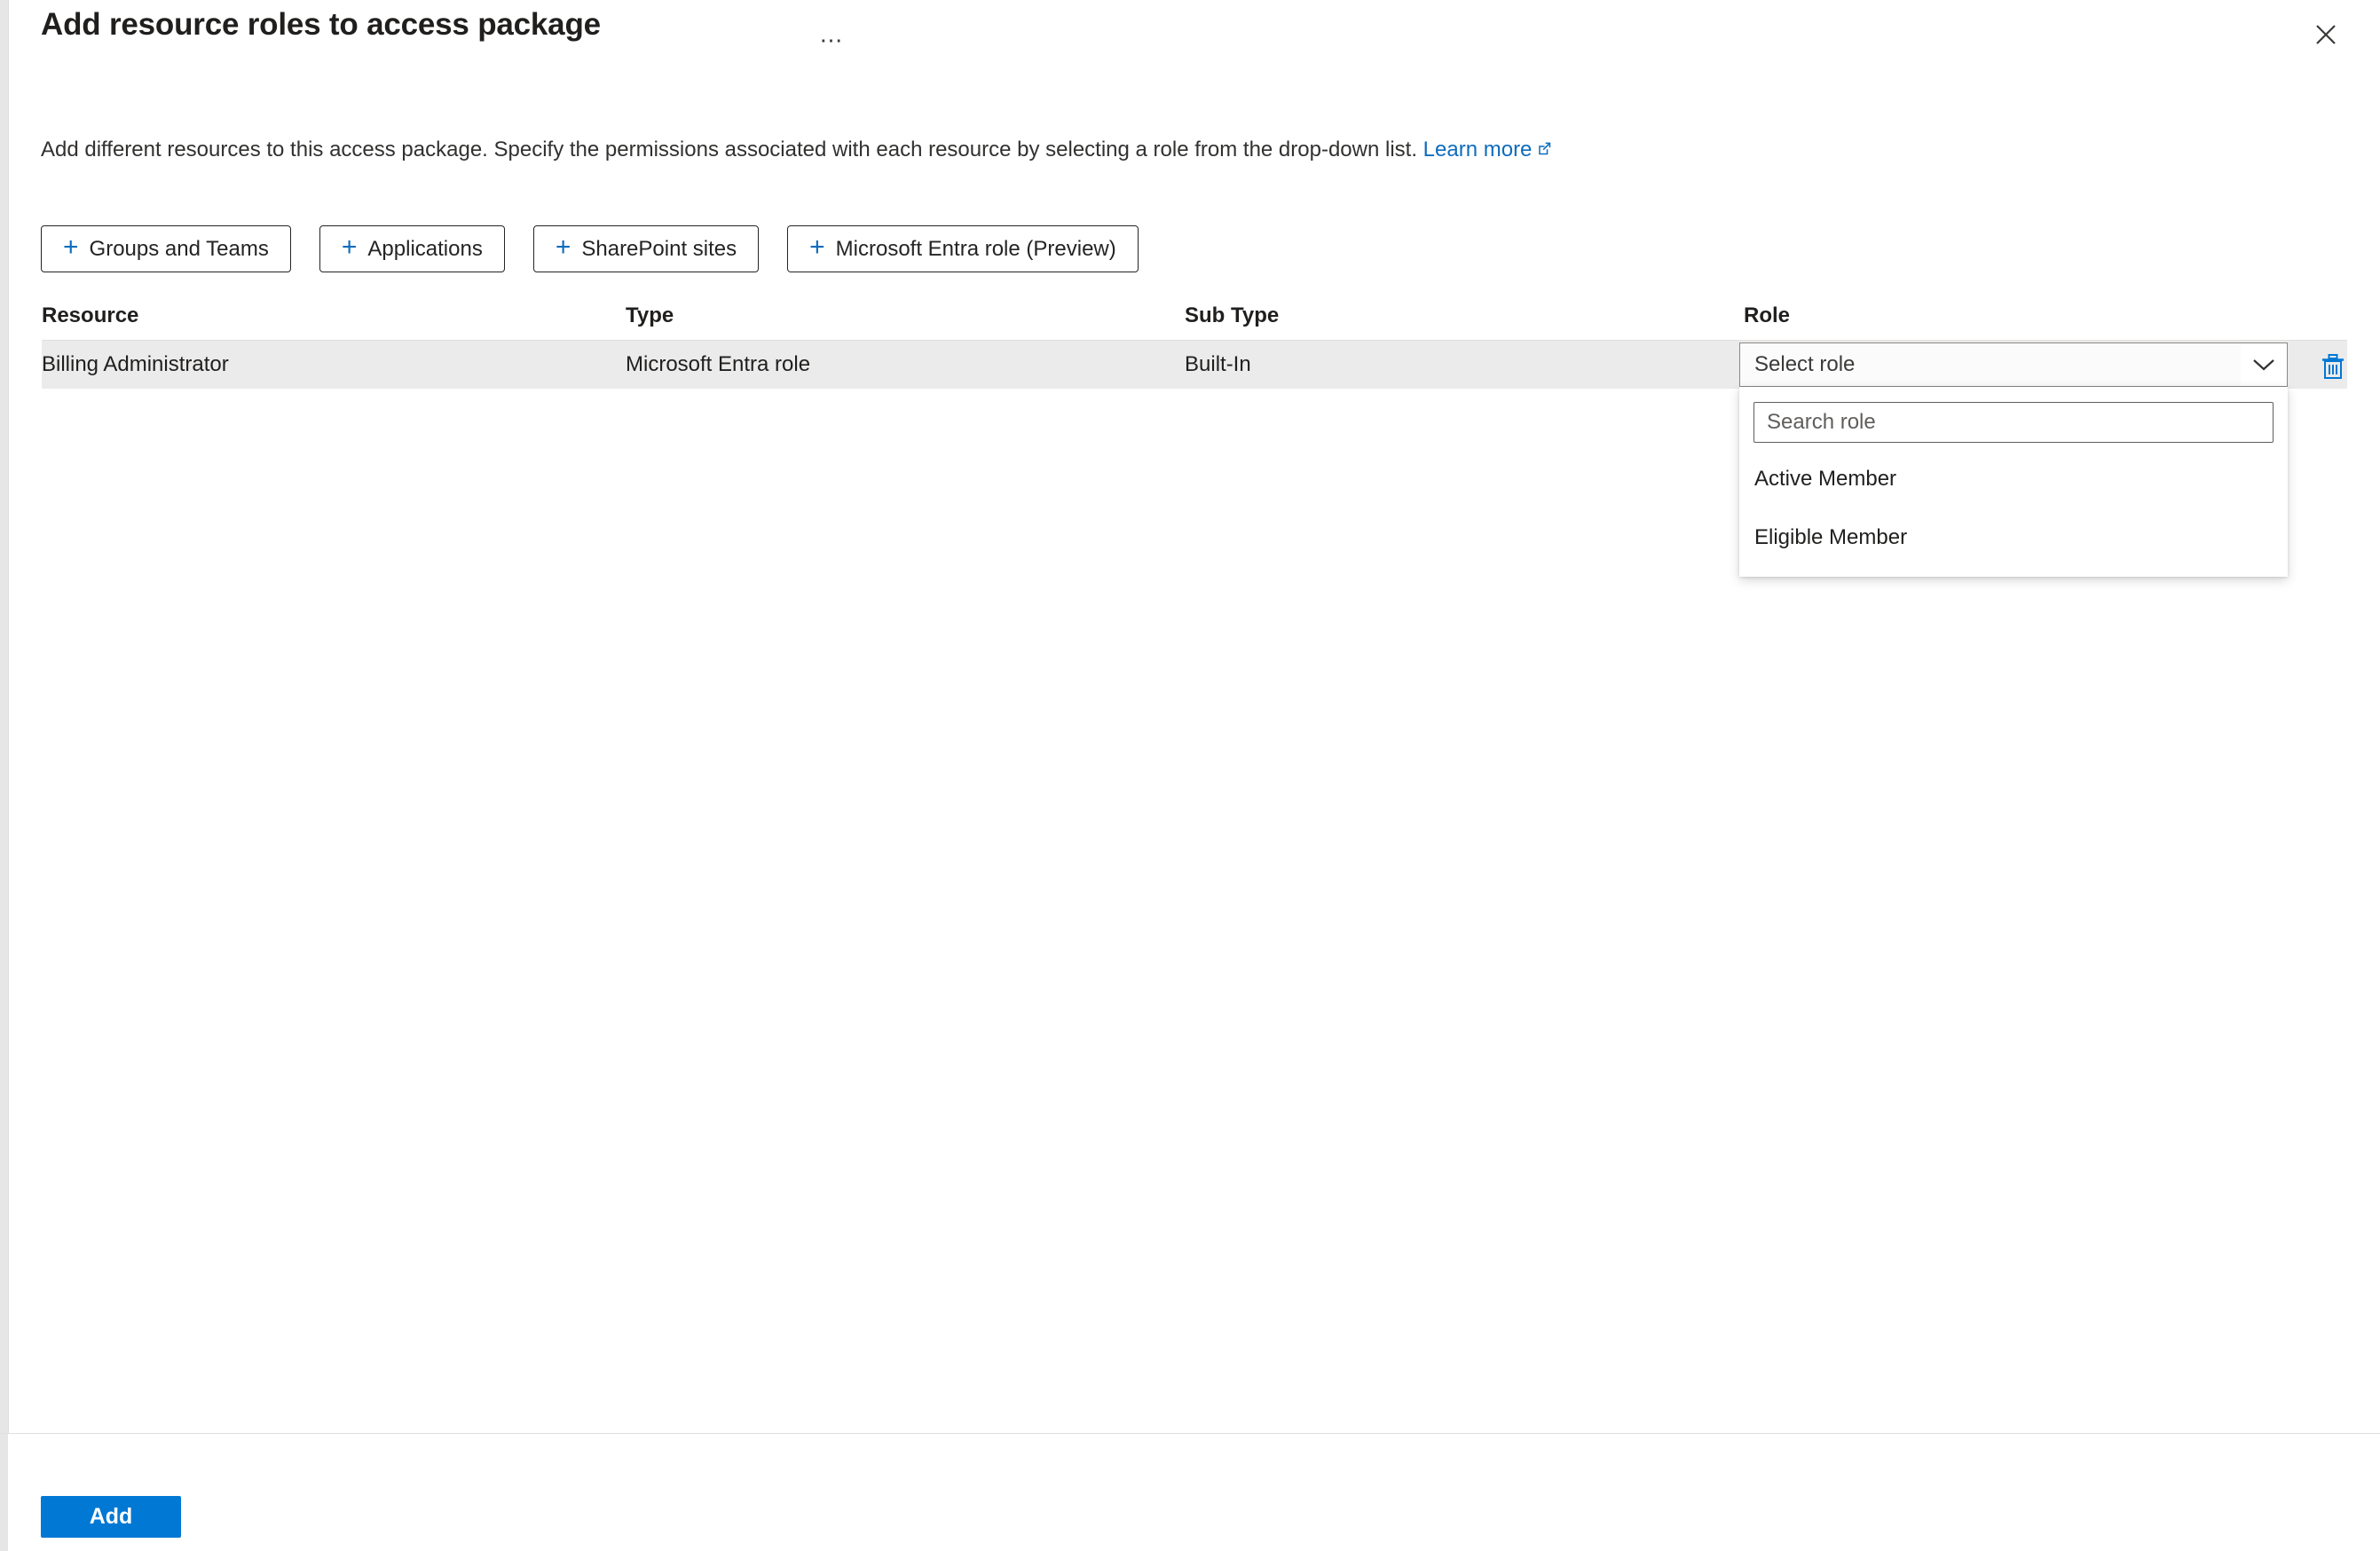 The width and height of the screenshot is (2380, 1551). I want to click on add-sharepoint-sites-button: + SharePoint sites, so click(646, 248).